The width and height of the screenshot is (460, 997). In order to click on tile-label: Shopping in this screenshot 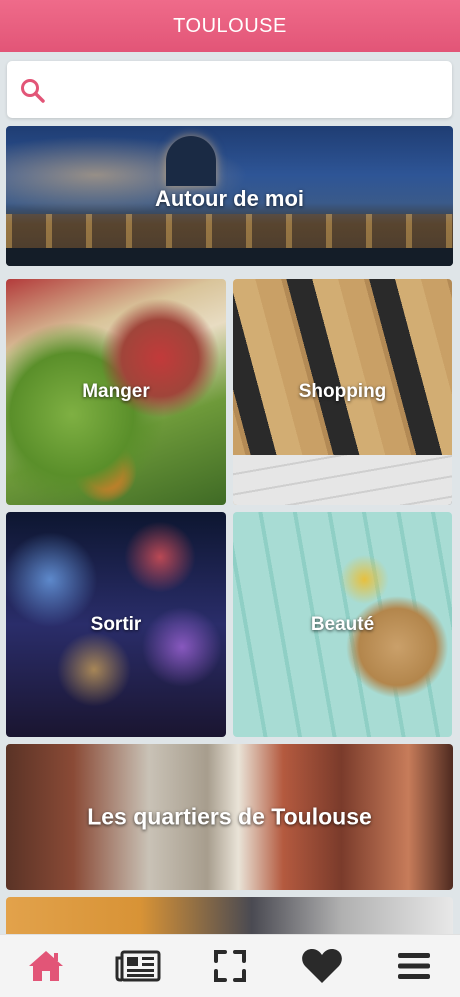, I will do `click(342, 391)`.